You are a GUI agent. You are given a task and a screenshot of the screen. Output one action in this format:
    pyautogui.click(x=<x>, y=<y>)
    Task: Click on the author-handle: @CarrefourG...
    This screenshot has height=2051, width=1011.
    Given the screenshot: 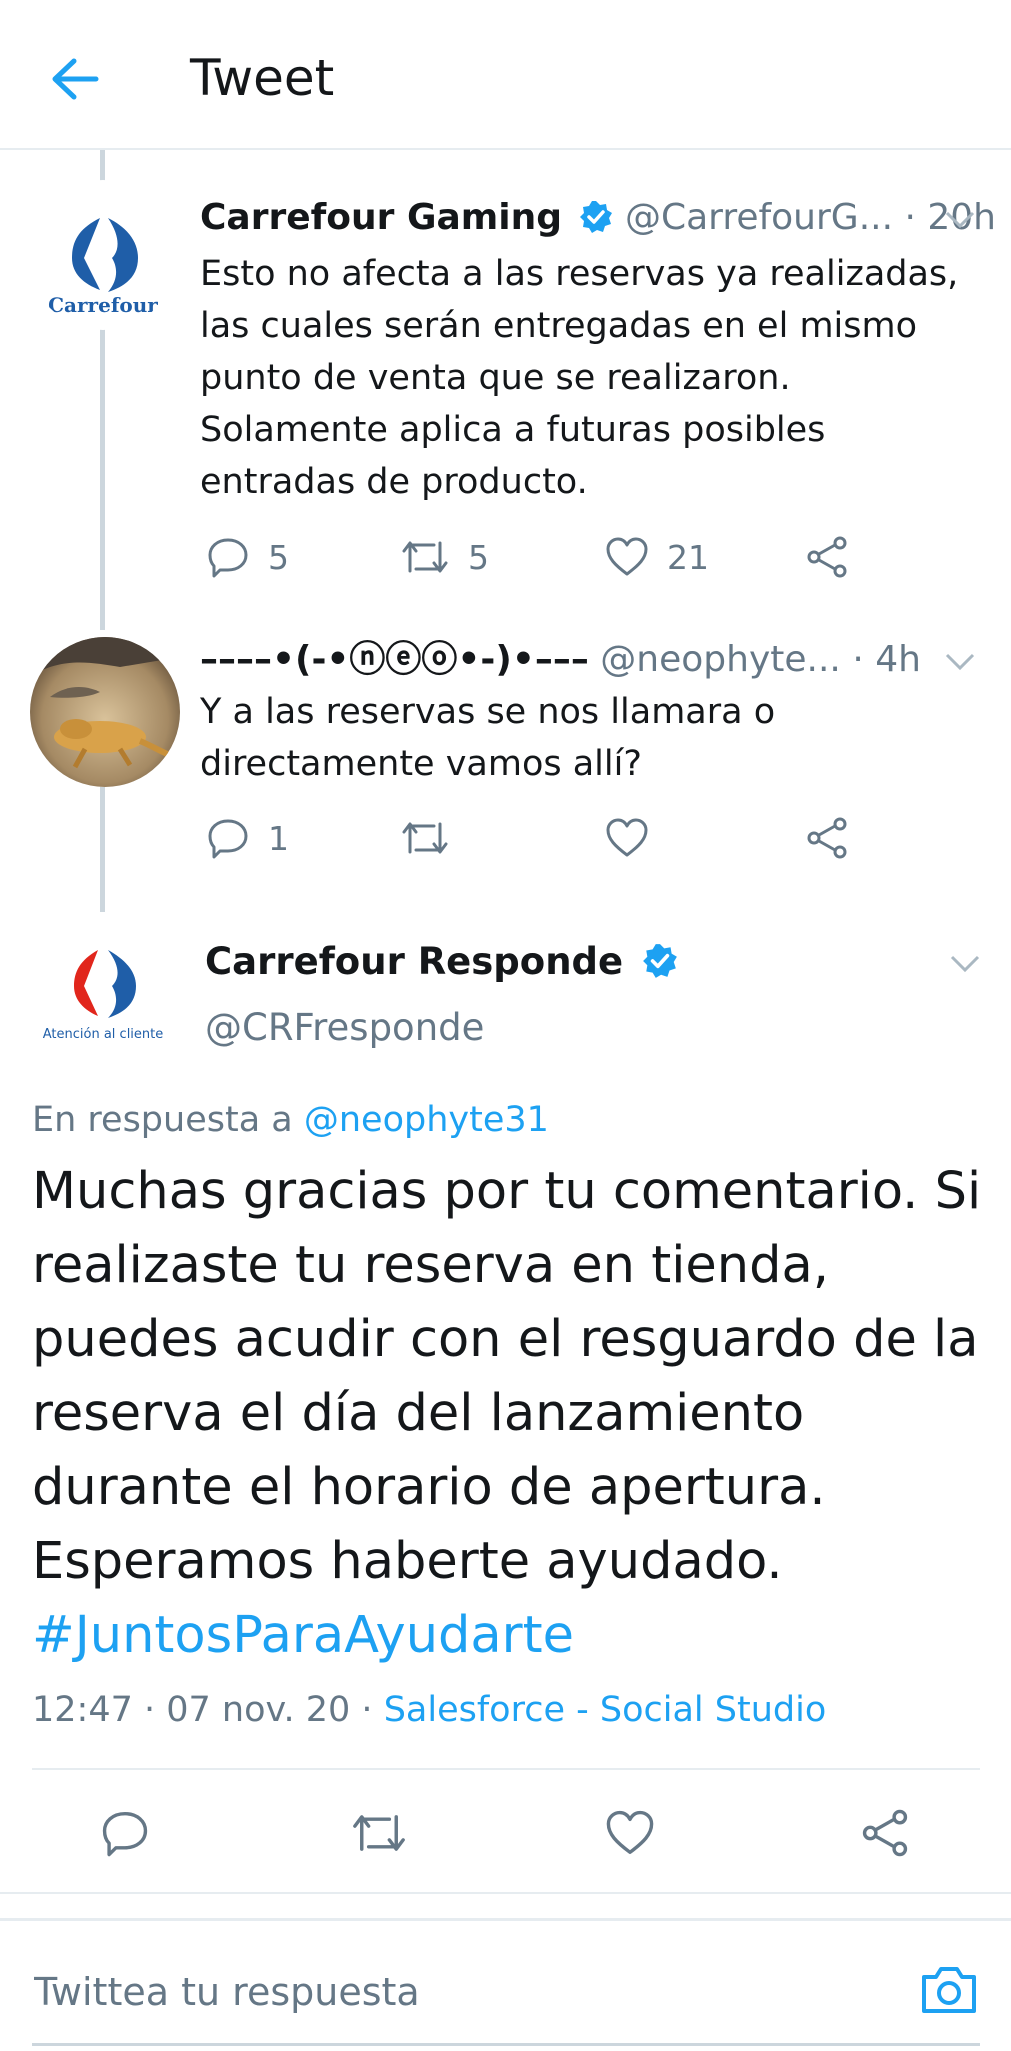 What is the action you would take?
    pyautogui.click(x=759, y=217)
    